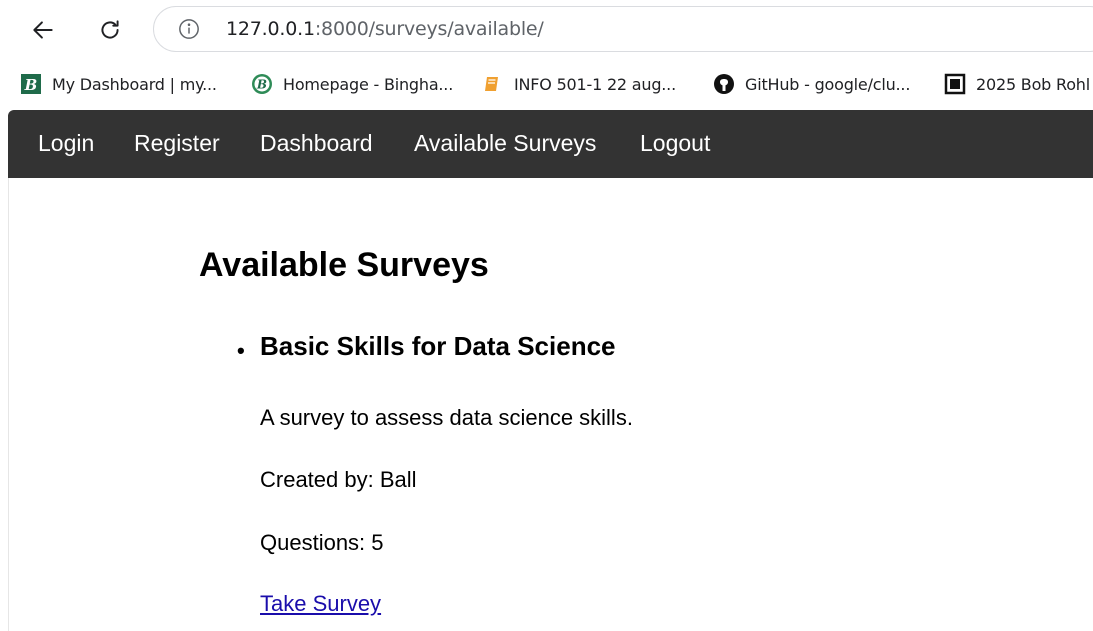 The width and height of the screenshot is (1093, 631). What do you see at coordinates (491, 84) in the screenshot?
I see `book-icon` at bounding box center [491, 84].